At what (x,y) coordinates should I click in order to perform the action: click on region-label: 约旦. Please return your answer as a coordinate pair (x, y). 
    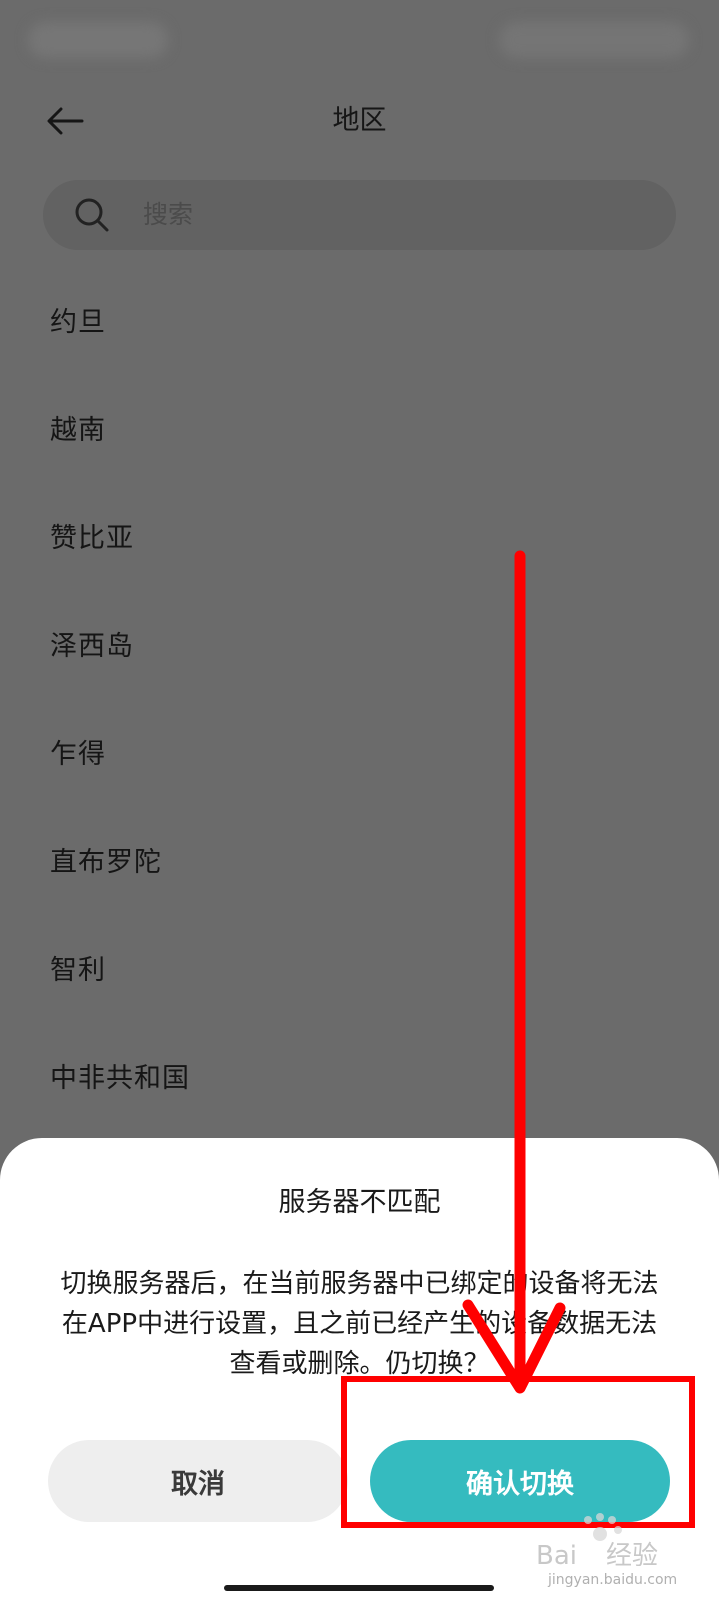
    Looking at the image, I should click on (78, 322).